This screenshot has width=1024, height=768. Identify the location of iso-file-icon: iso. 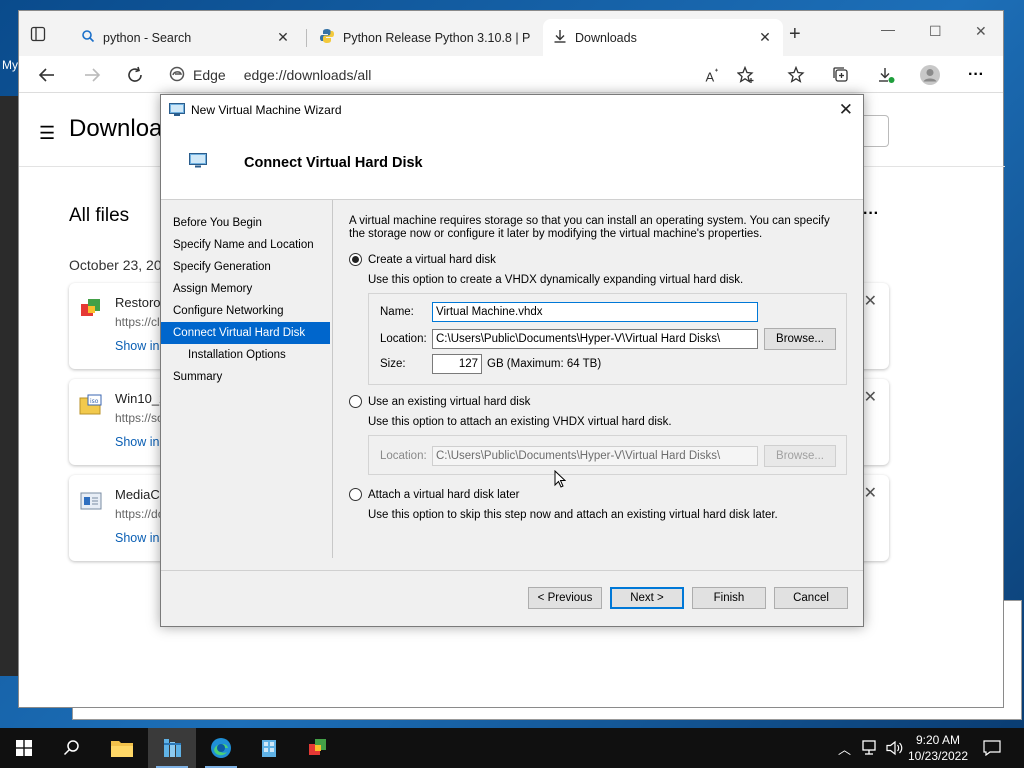
(91, 405).